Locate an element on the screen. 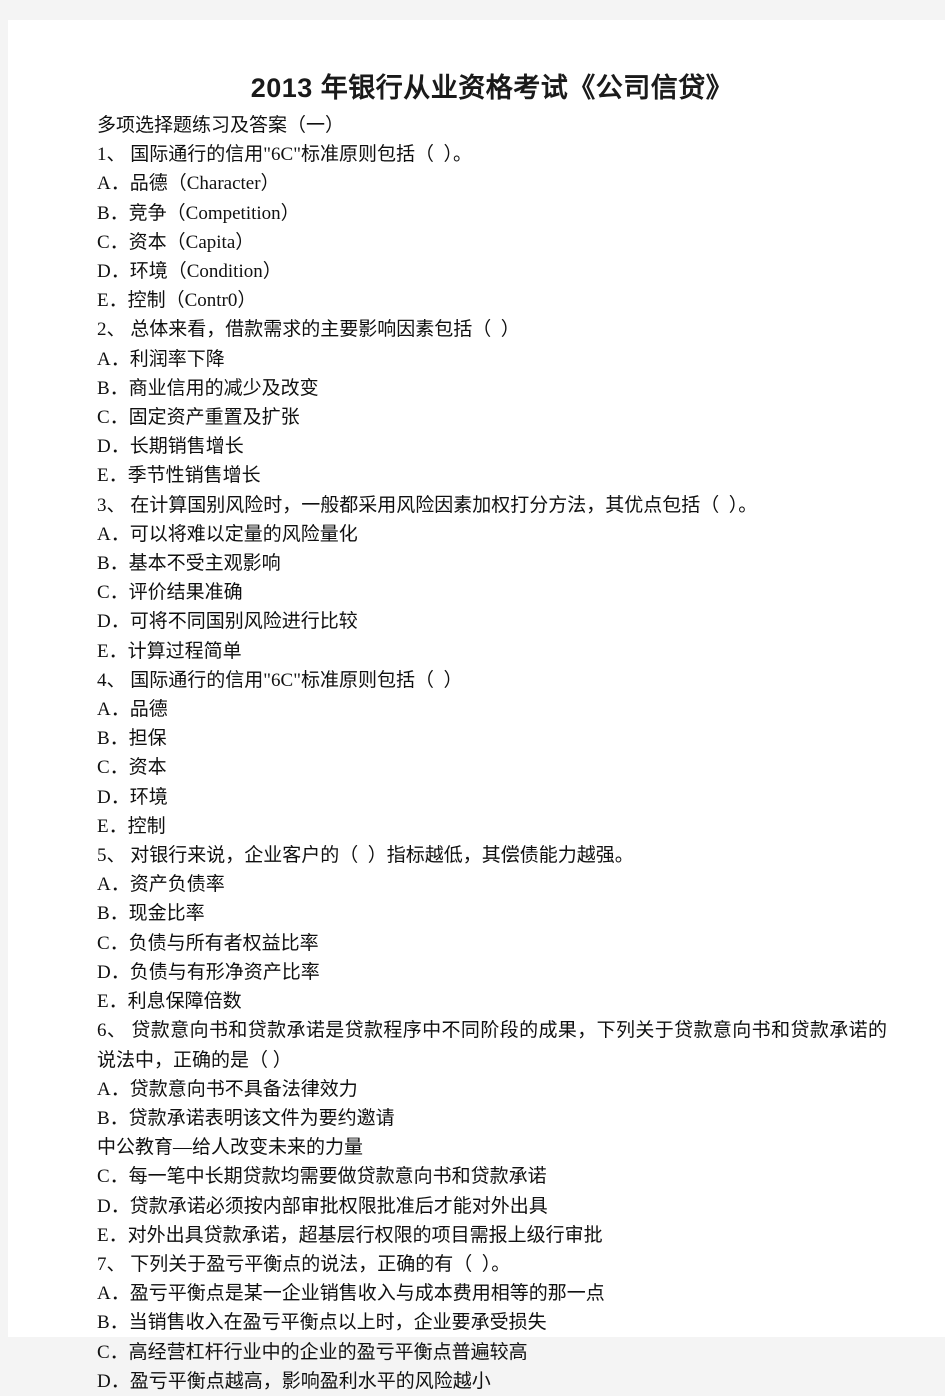 The width and height of the screenshot is (945, 1396). page-title: 2013 年银行从业资格考试《公司信贷》 is located at coordinates (492, 88).